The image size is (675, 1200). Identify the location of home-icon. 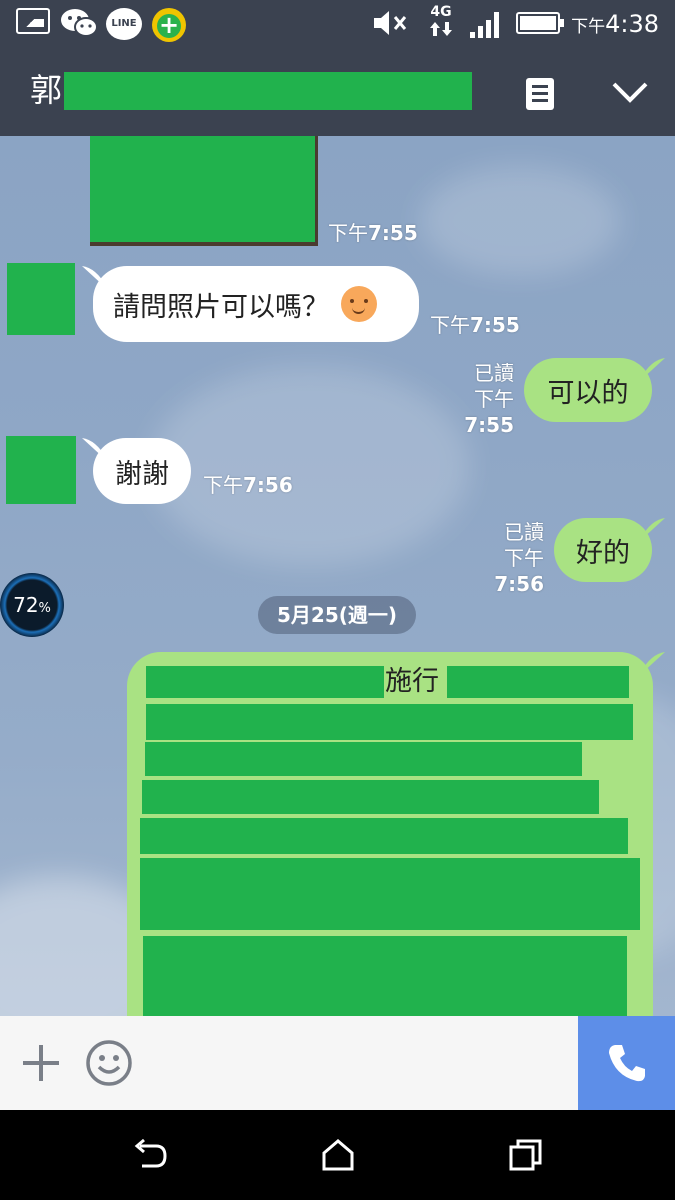
(338, 1155).